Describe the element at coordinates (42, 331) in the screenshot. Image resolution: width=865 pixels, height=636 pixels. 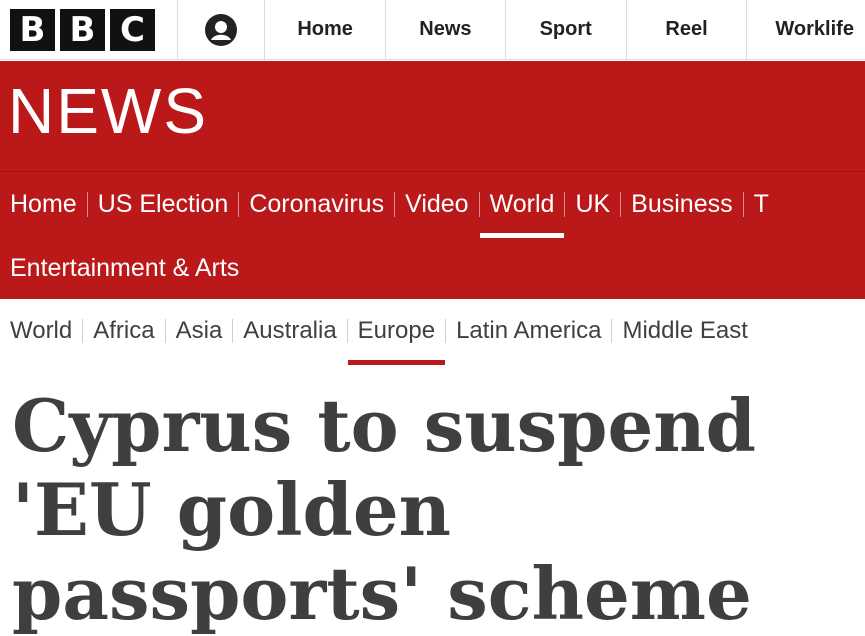
I see `subnav-world: World` at that location.